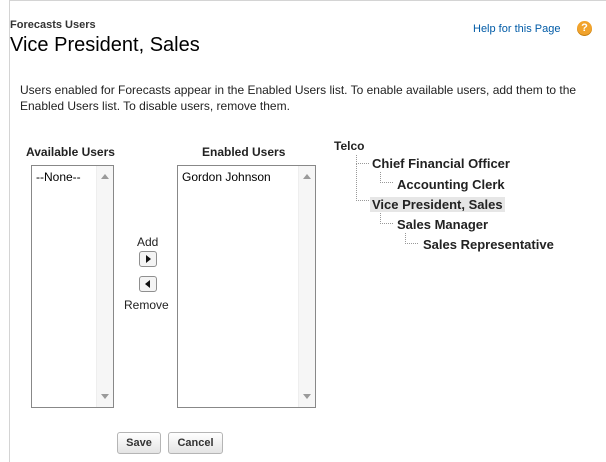  Describe the element at coordinates (584, 28) in the screenshot. I see `help-icon: ?` at that location.